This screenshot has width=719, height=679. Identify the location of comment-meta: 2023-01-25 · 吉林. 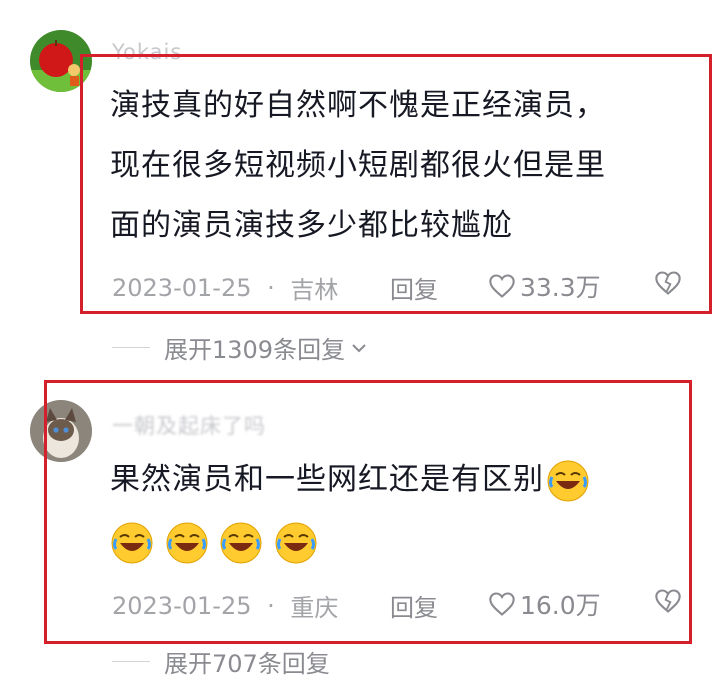
(225, 287).